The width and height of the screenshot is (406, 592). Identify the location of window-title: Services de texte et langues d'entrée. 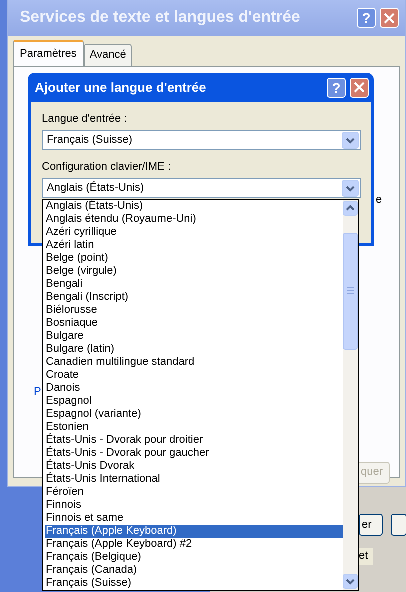
(161, 18).